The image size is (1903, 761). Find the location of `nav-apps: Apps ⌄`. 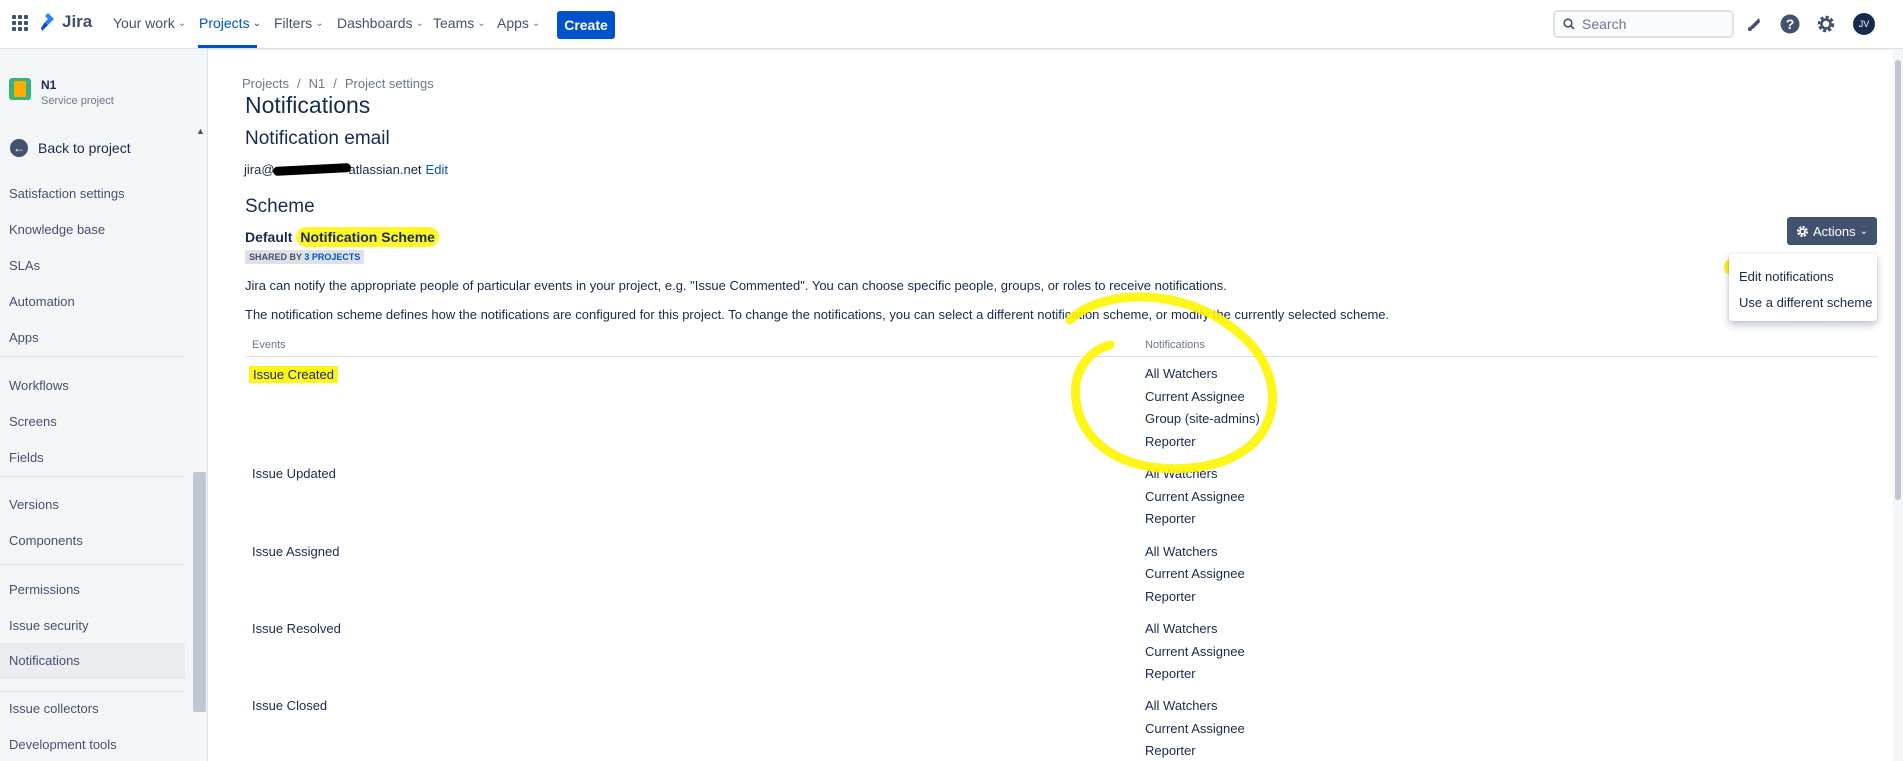

nav-apps: Apps ⌄ is located at coordinates (518, 23).